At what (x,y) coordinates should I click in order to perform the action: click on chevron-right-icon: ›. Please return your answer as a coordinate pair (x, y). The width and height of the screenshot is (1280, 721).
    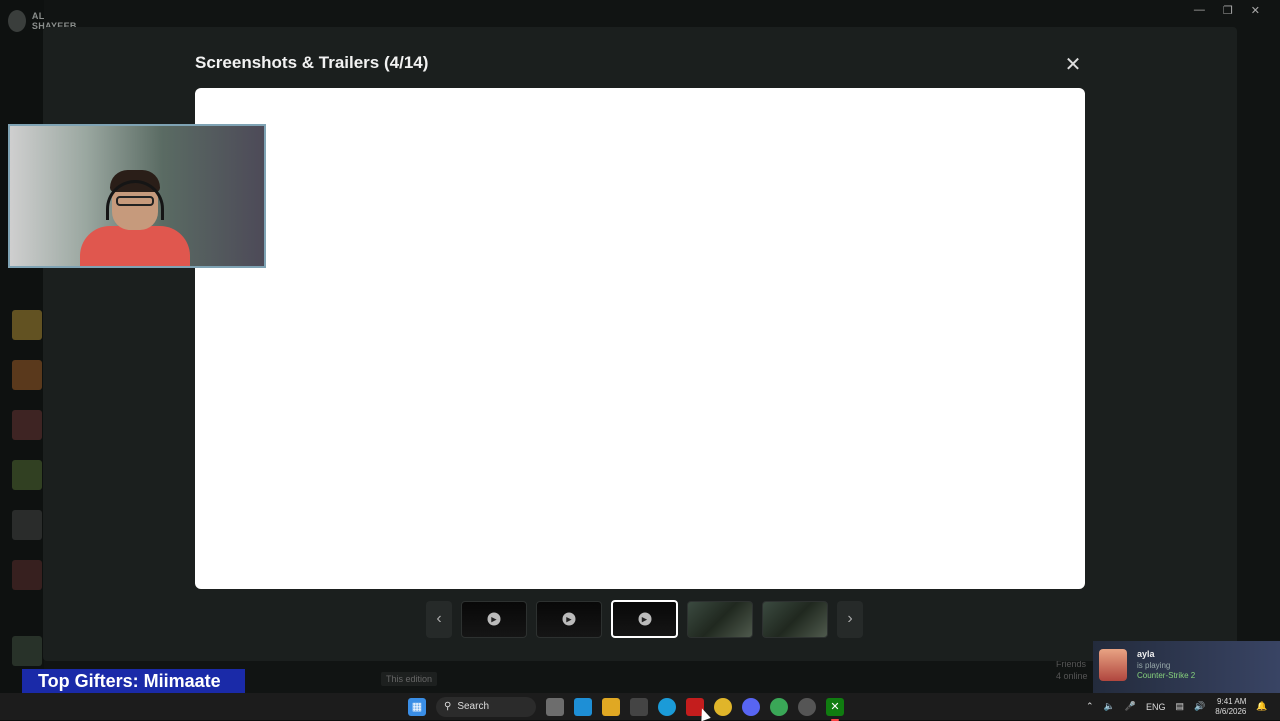
    Looking at the image, I should click on (850, 619).